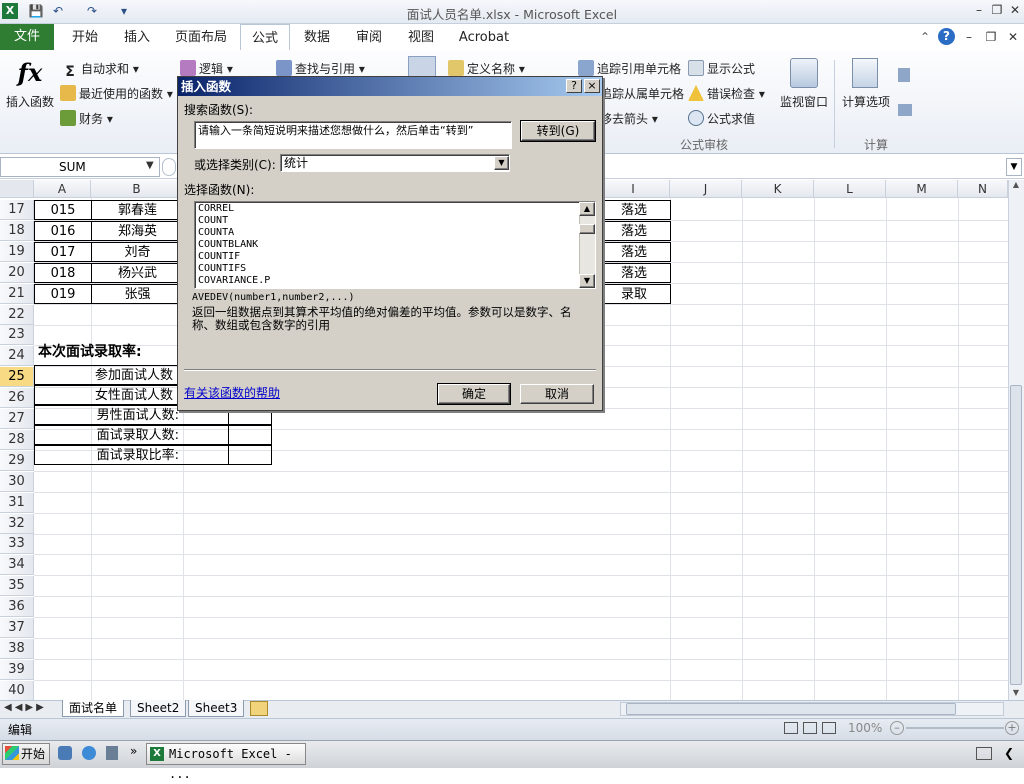 The height and width of the screenshot is (784, 1024). What do you see at coordinates (721, 68) in the screenshot?
I see `show-formulas-button: 显示公式` at bounding box center [721, 68].